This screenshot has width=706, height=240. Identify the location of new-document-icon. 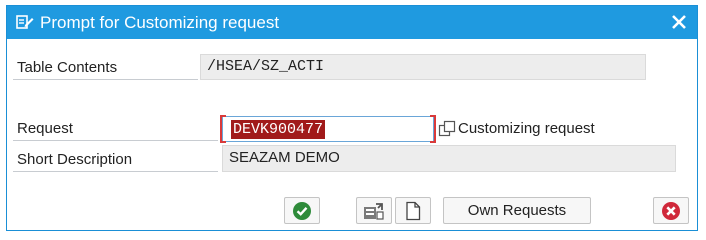
(413, 211).